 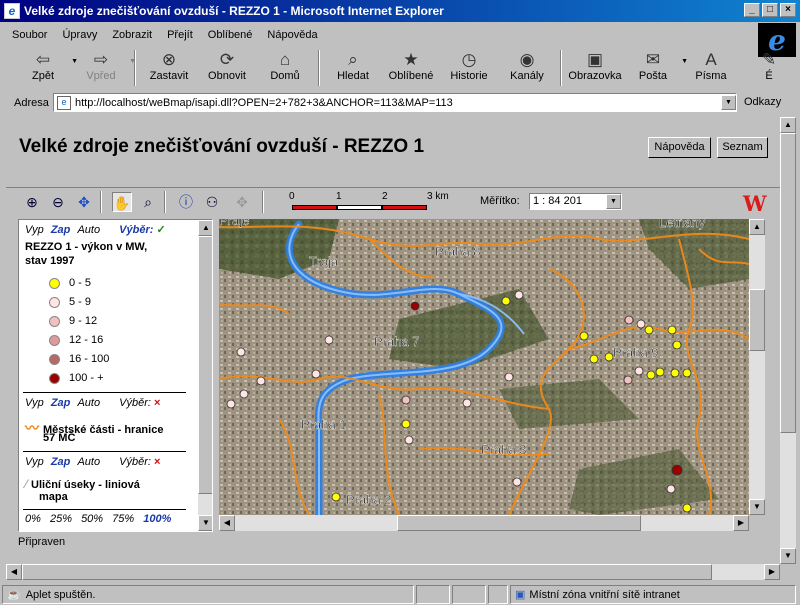 What do you see at coordinates (285, 68) in the screenshot?
I see `toolbar-home-button: ⌂ Domů` at bounding box center [285, 68].